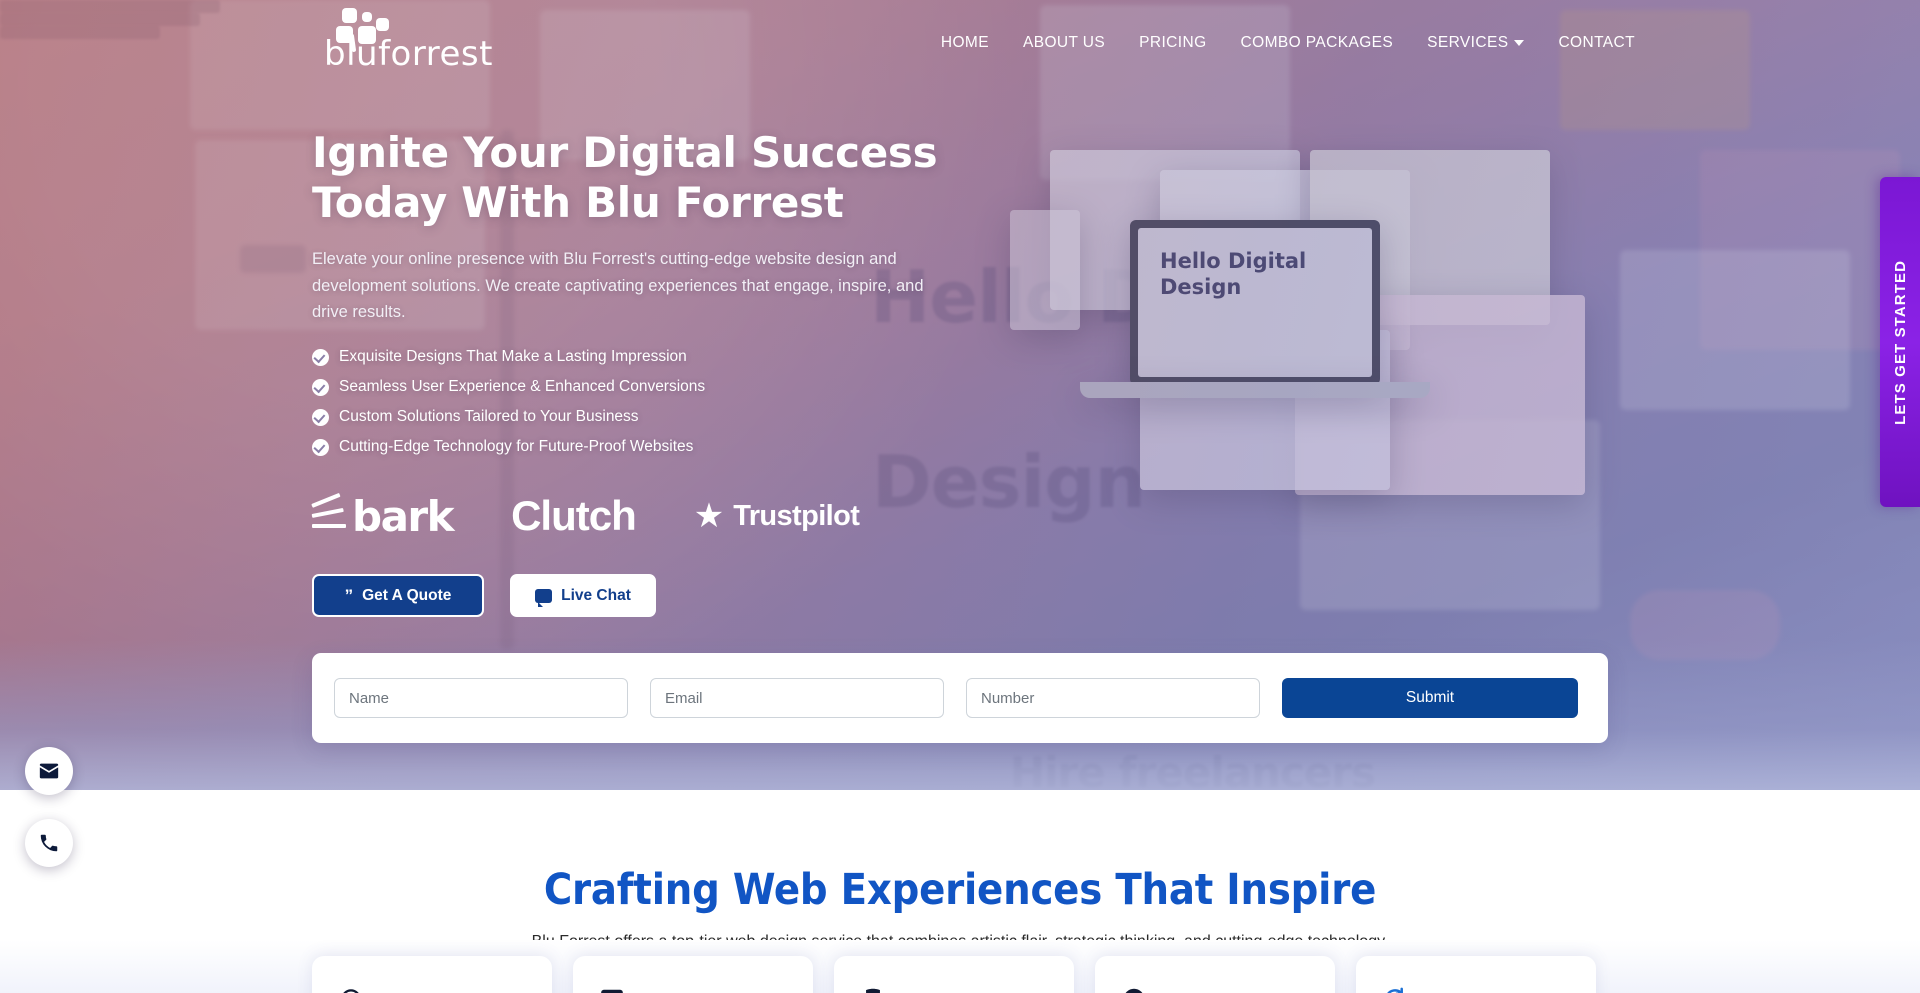 This screenshot has height=993, width=1920. I want to click on phone-fab, so click(49, 843).